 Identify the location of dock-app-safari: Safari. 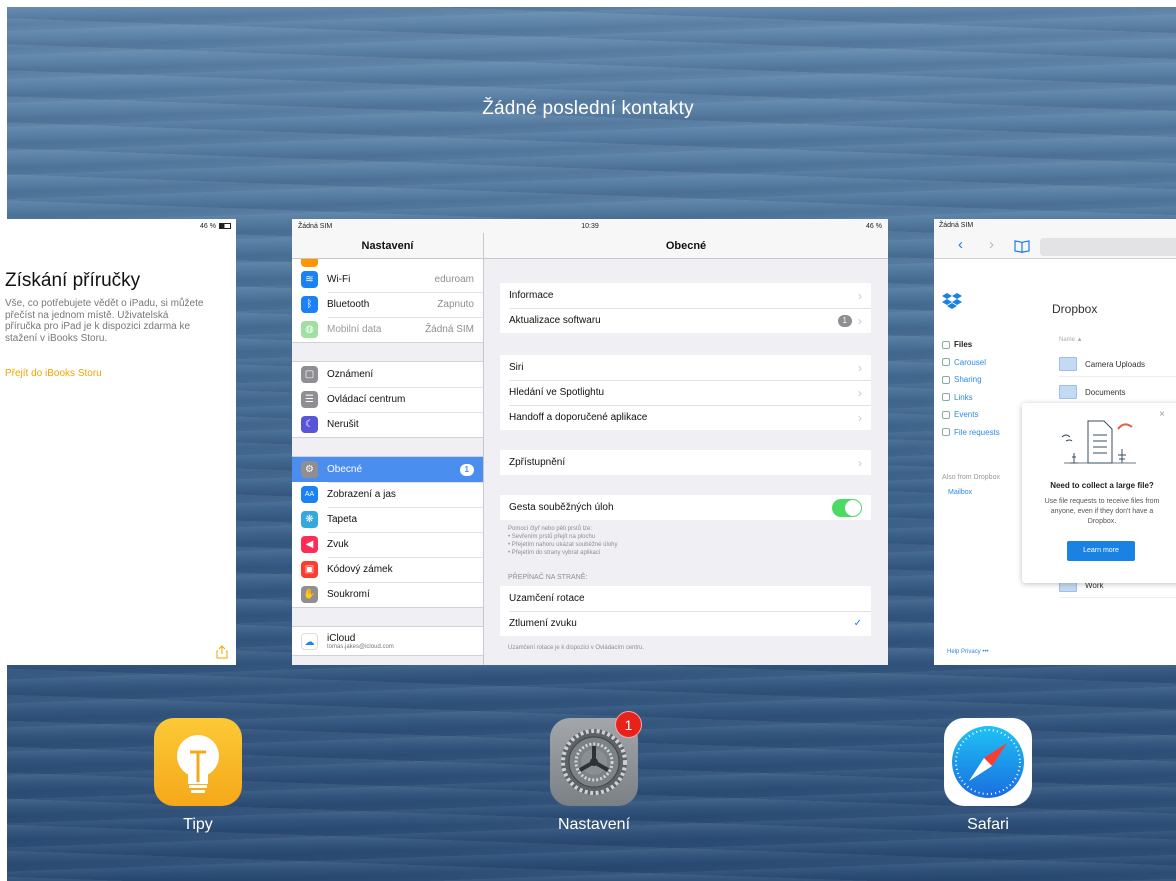
(988, 776).